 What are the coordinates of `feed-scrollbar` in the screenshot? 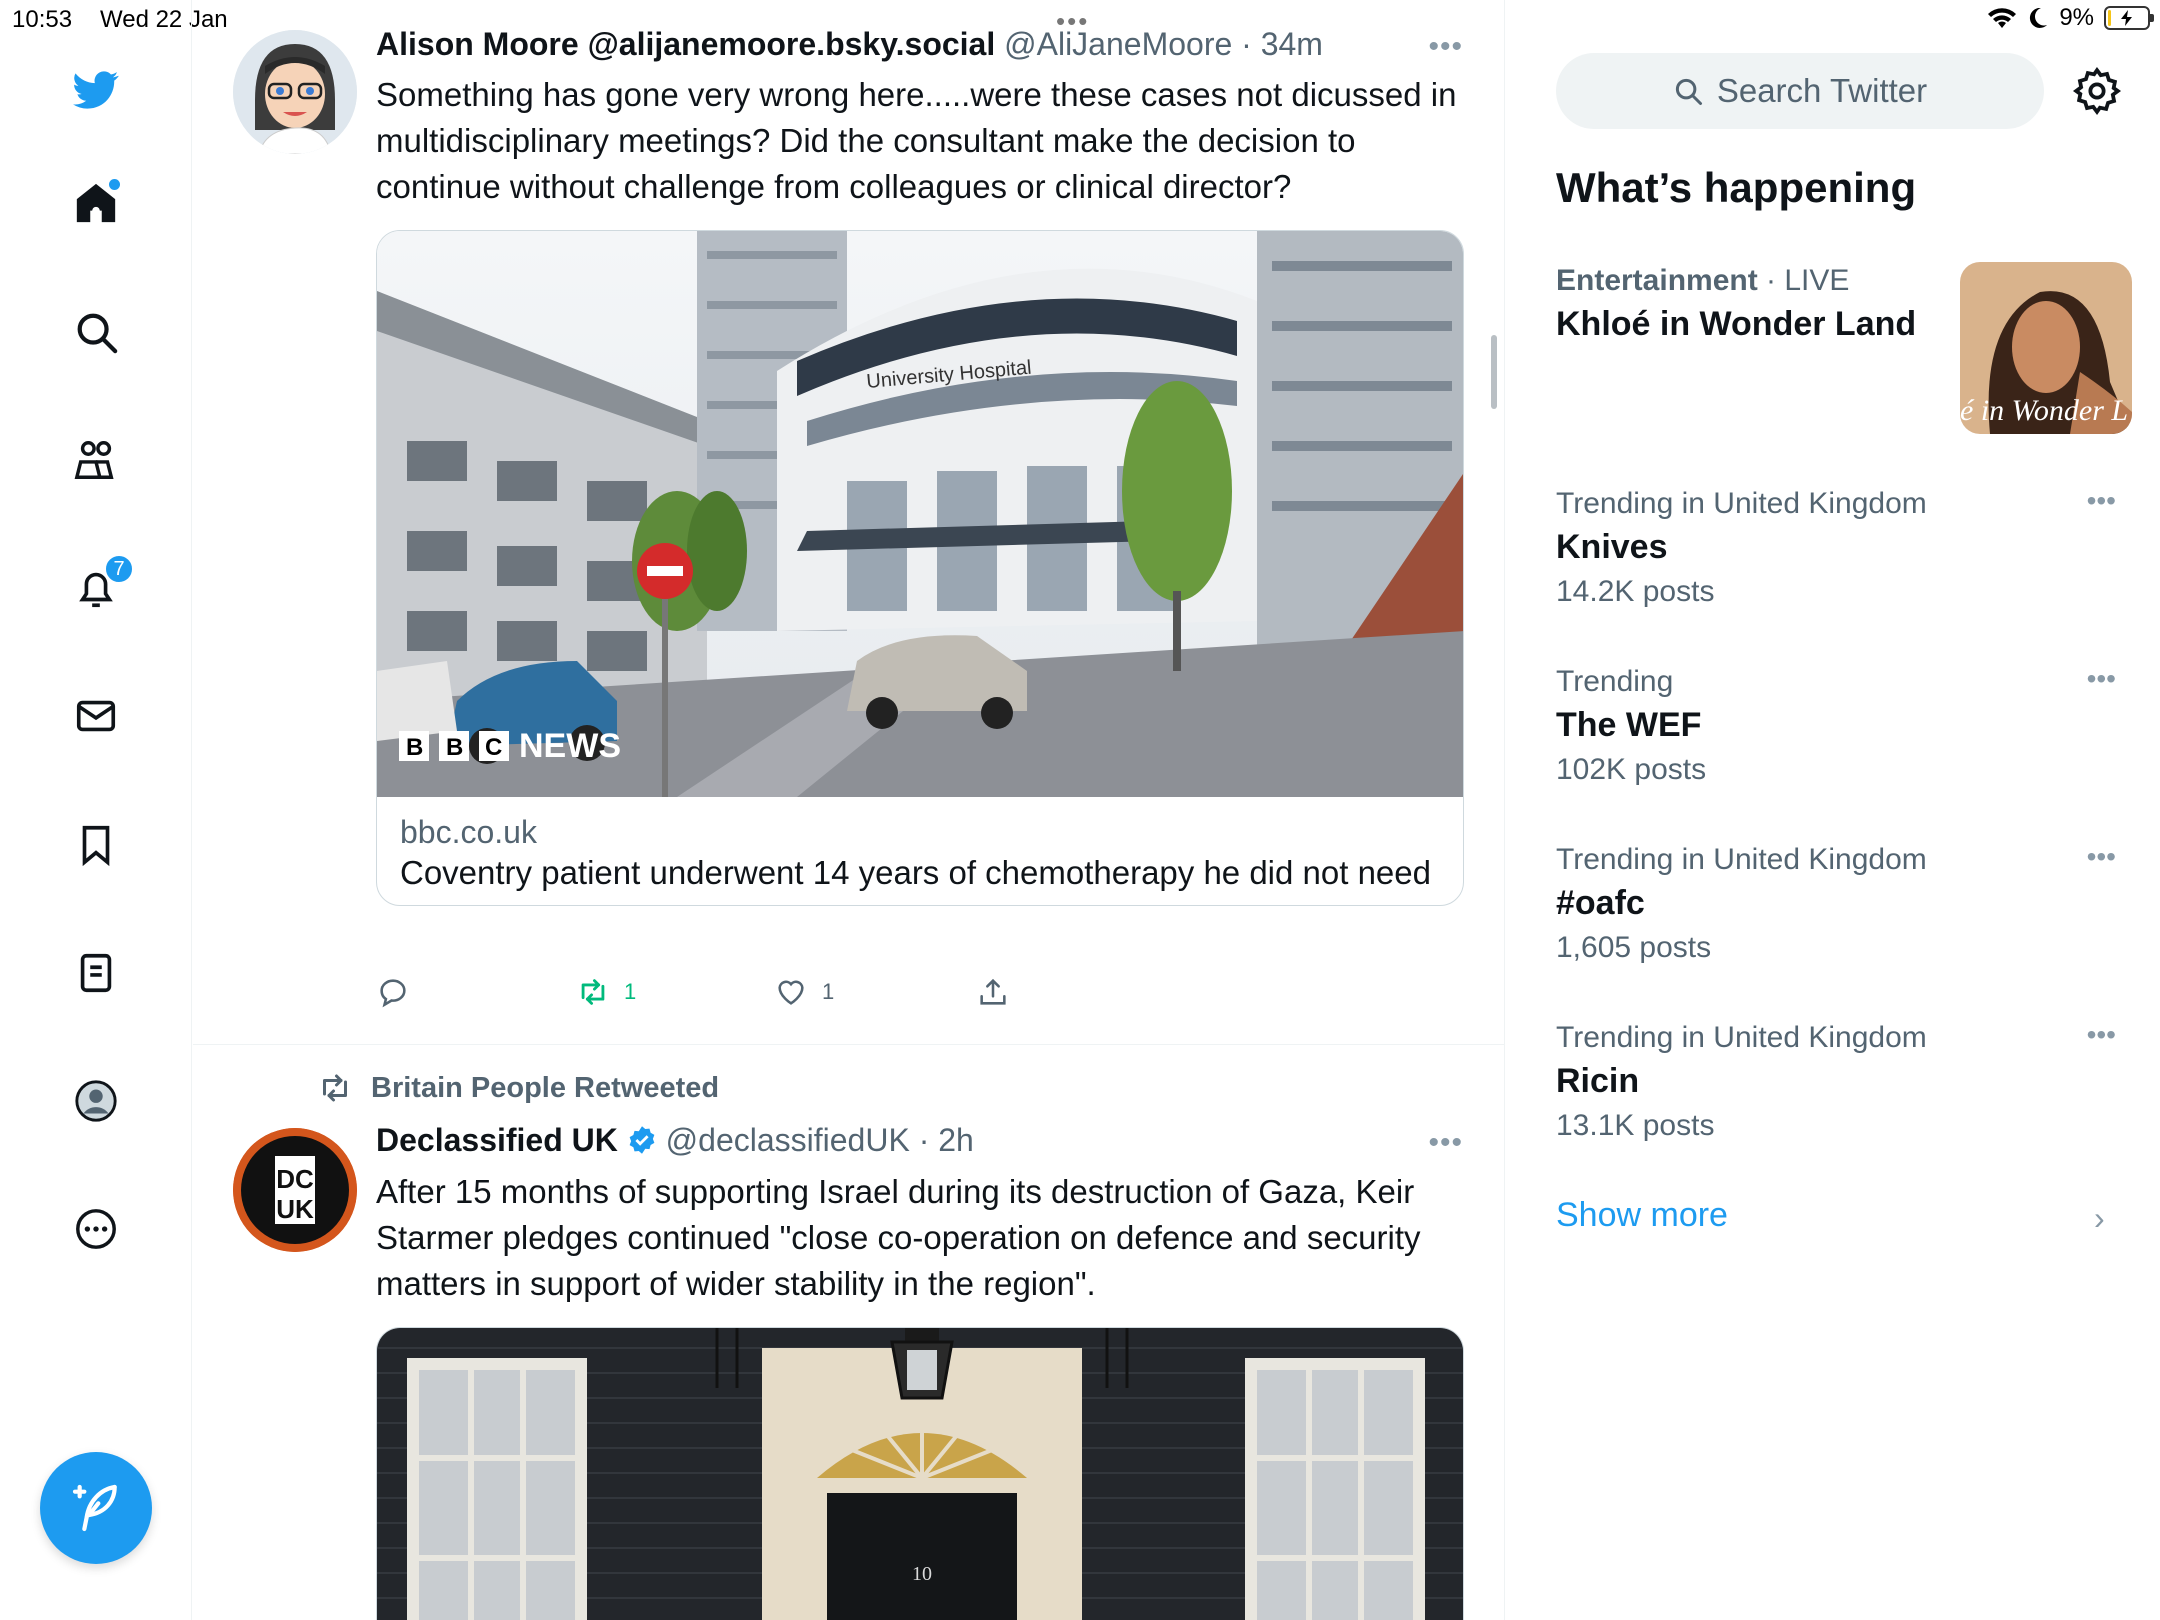 It's located at (1494, 372).